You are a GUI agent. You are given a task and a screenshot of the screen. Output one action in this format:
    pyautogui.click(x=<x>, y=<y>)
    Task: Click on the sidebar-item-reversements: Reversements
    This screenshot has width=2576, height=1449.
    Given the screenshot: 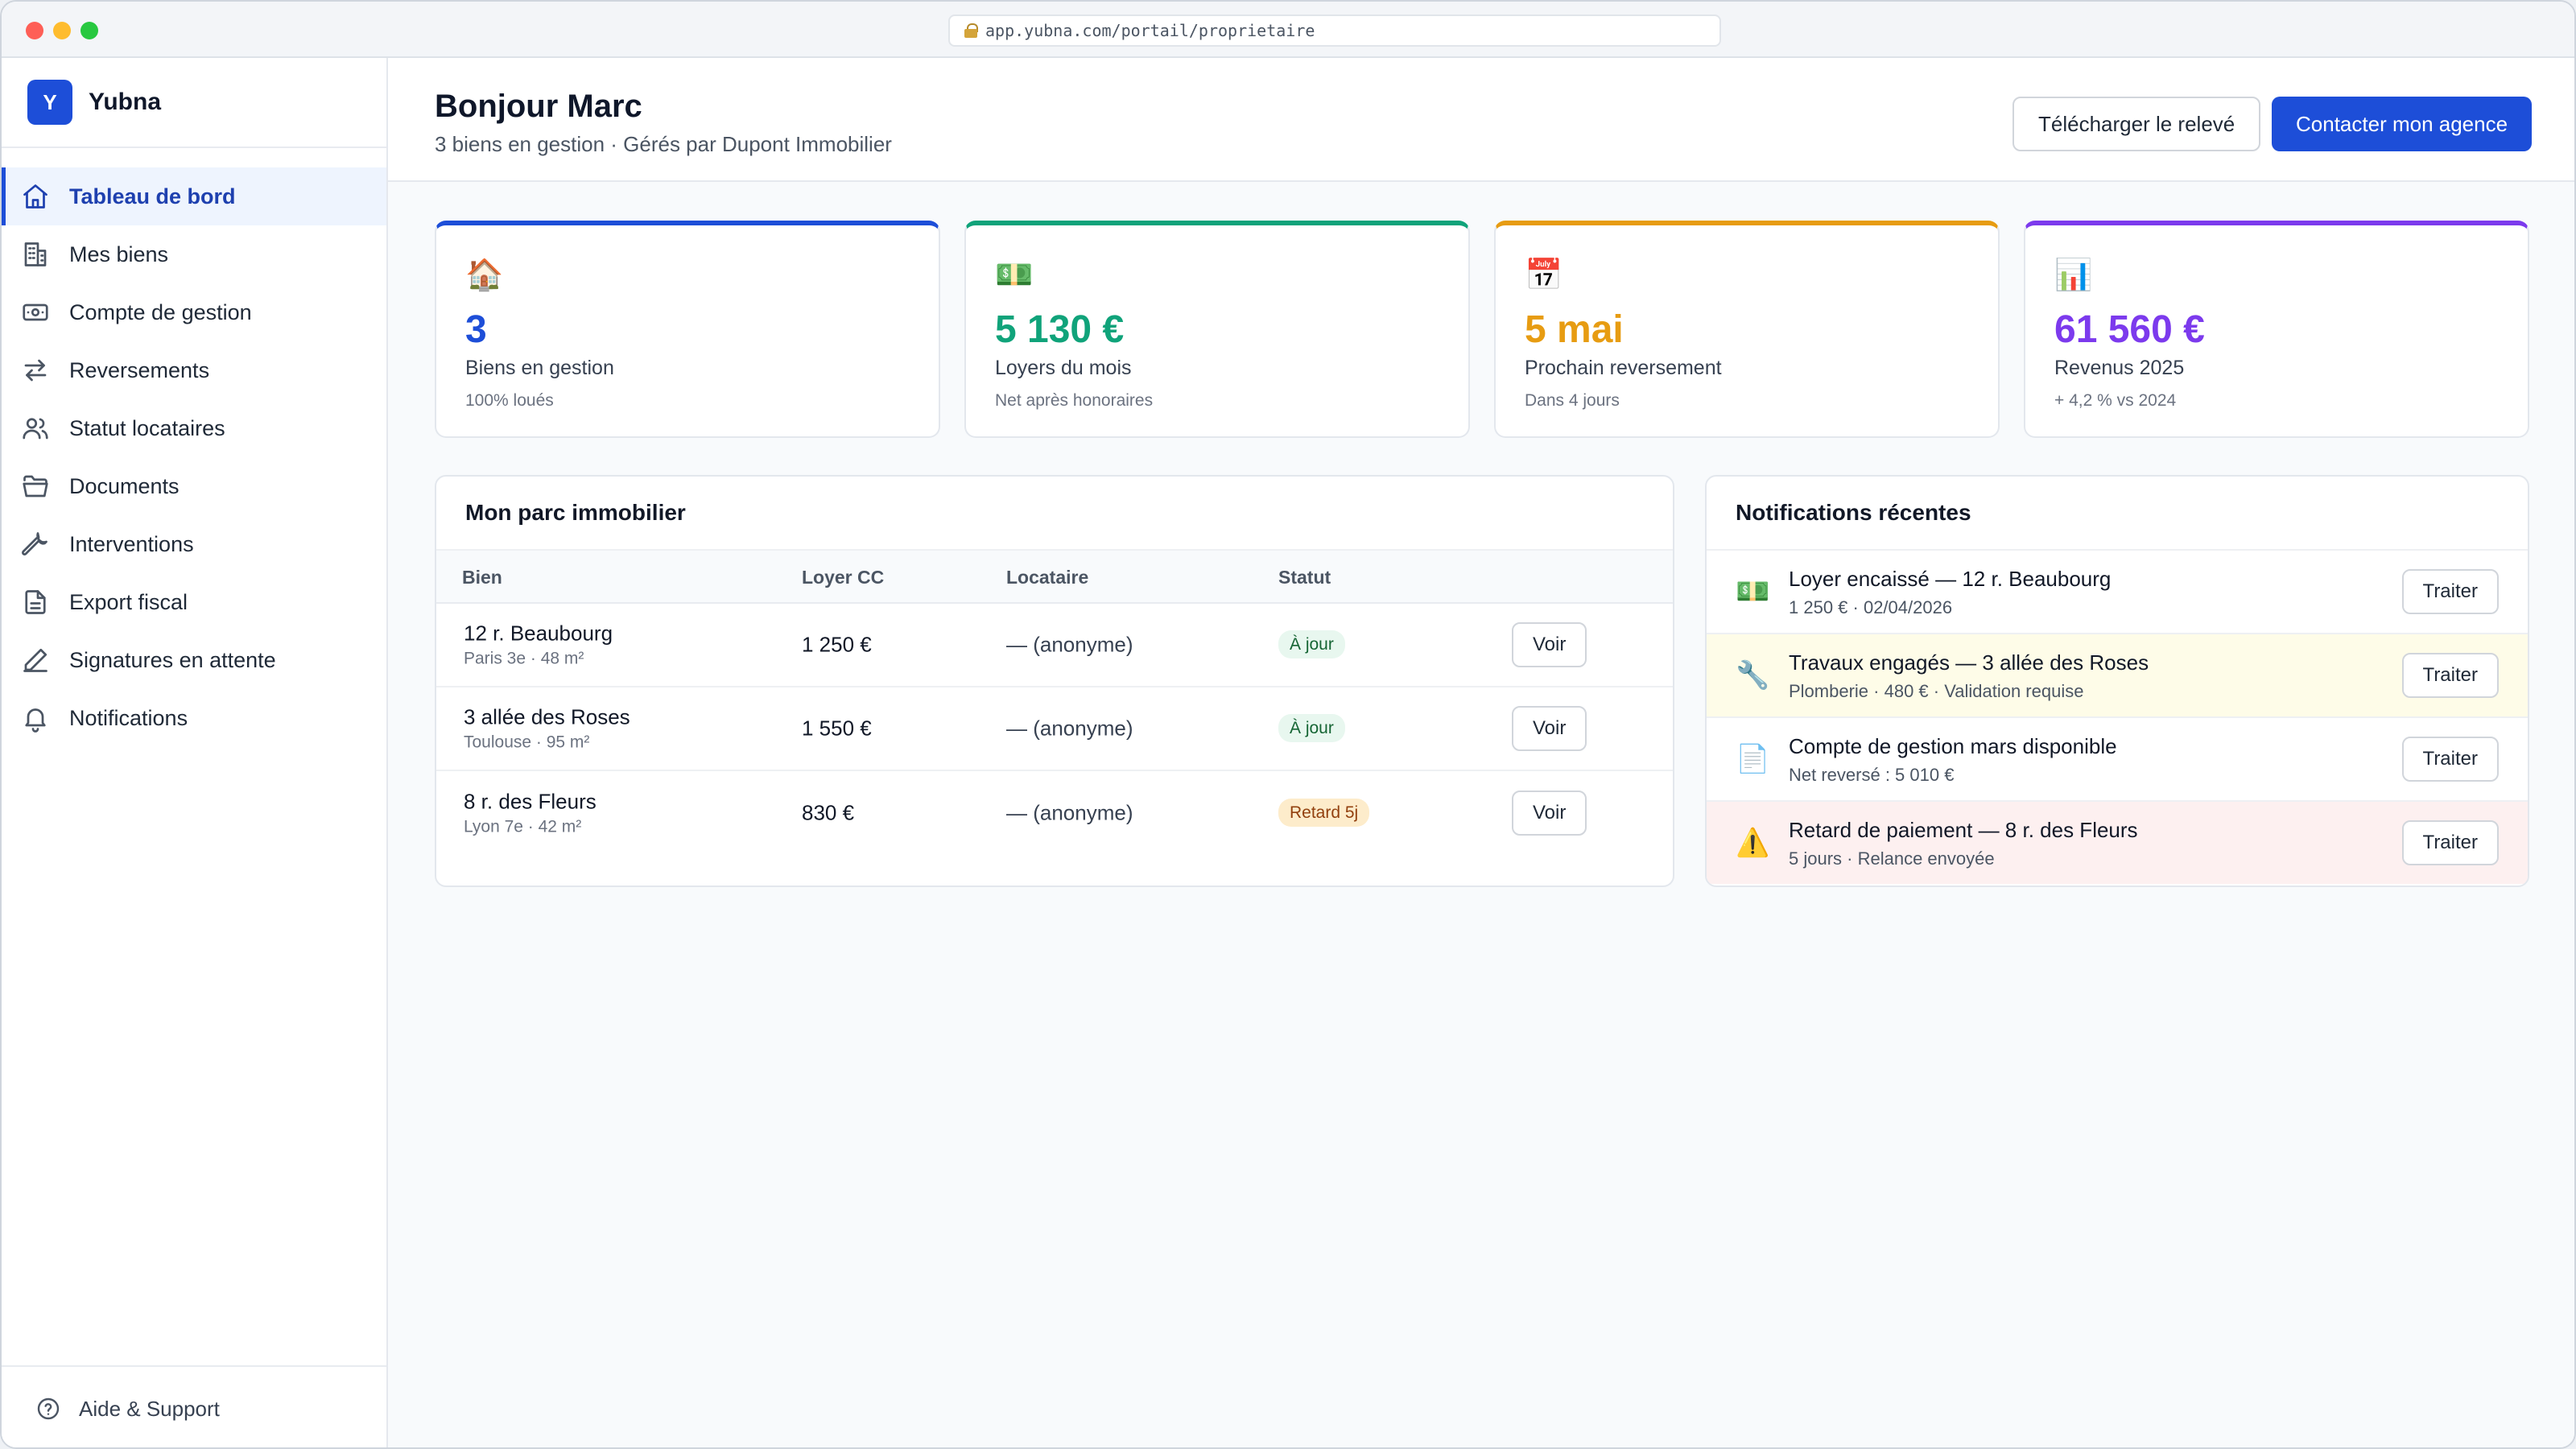 What is the action you would take?
    pyautogui.click(x=194, y=370)
    